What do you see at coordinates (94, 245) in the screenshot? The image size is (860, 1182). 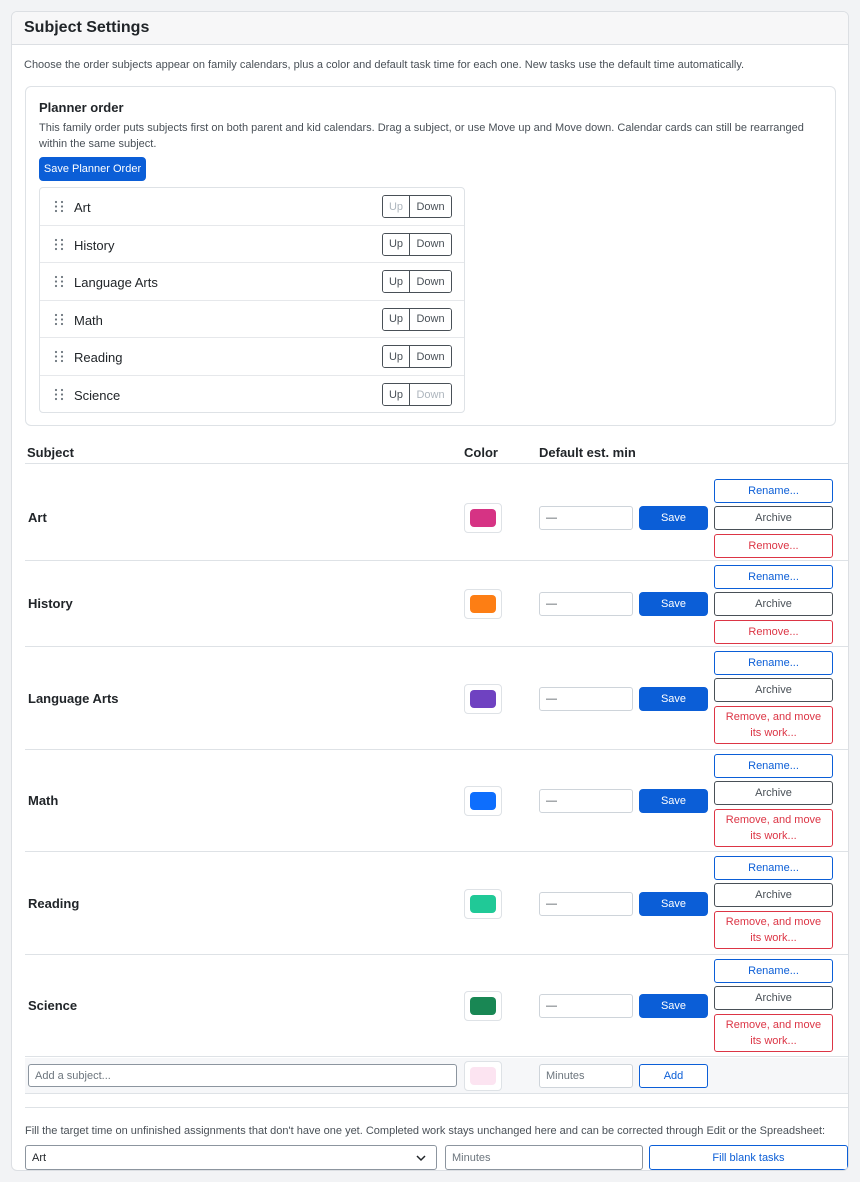 I see `planner-order-label: History` at bounding box center [94, 245].